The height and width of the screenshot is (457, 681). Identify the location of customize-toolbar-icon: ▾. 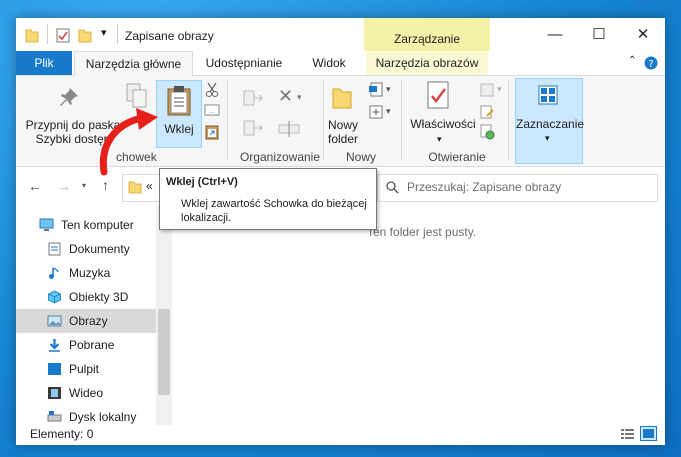
(104, 32).